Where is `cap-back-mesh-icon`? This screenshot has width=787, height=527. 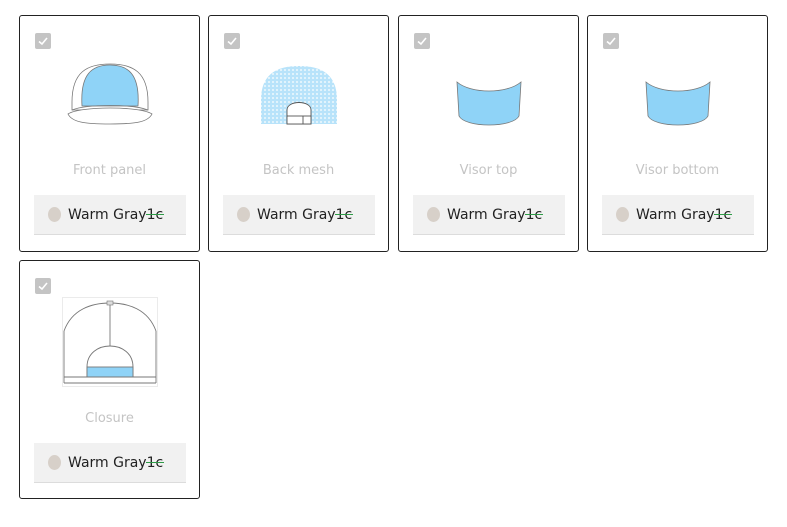
cap-back-mesh-icon is located at coordinates (299, 95).